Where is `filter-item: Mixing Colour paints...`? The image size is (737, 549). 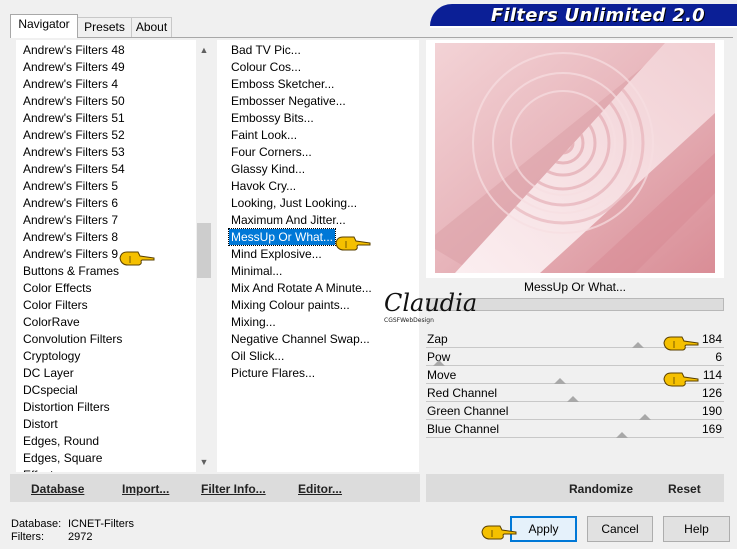
filter-item: Mixing Colour paints... is located at coordinates (301, 305).